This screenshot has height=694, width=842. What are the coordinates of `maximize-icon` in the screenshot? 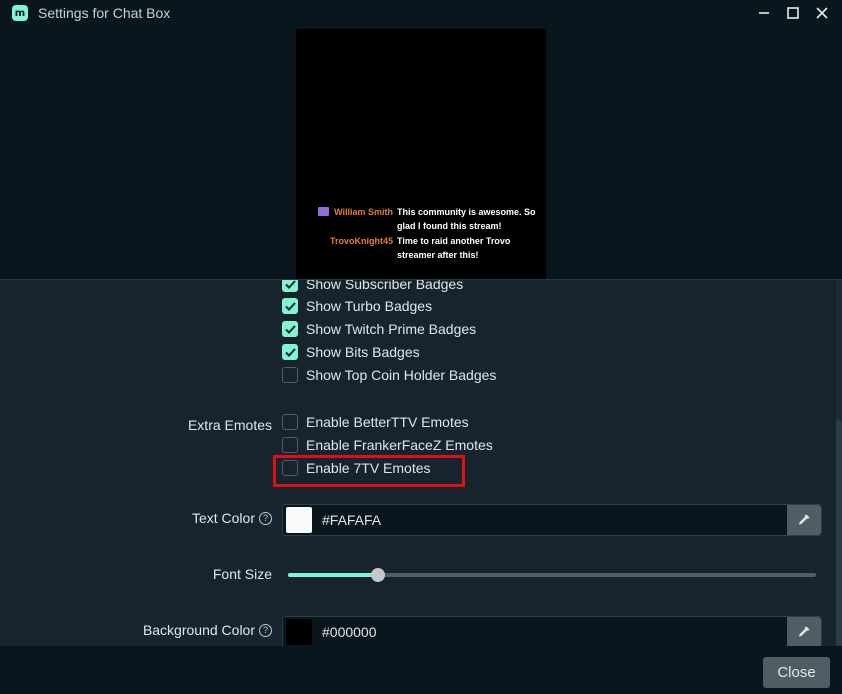 It's located at (793, 13).